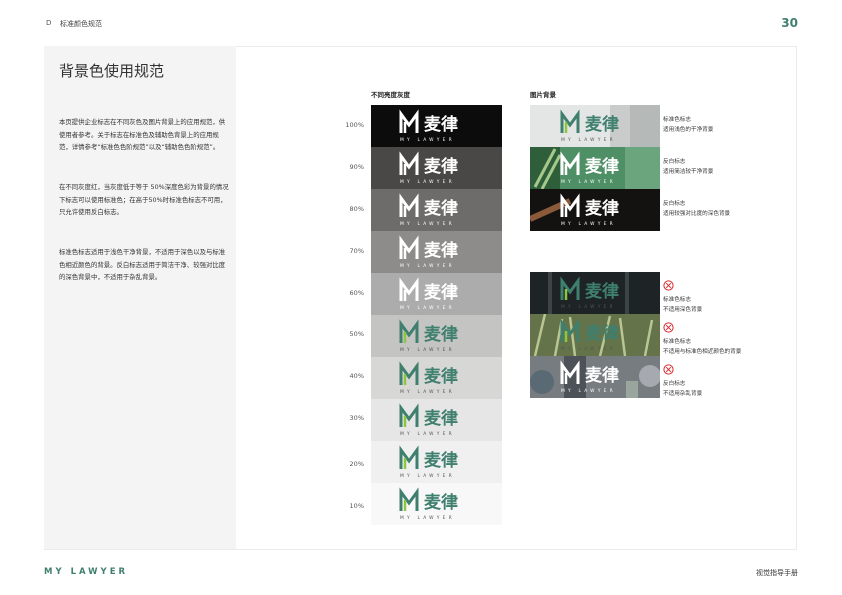  I want to click on section-code: D, so click(49, 23).